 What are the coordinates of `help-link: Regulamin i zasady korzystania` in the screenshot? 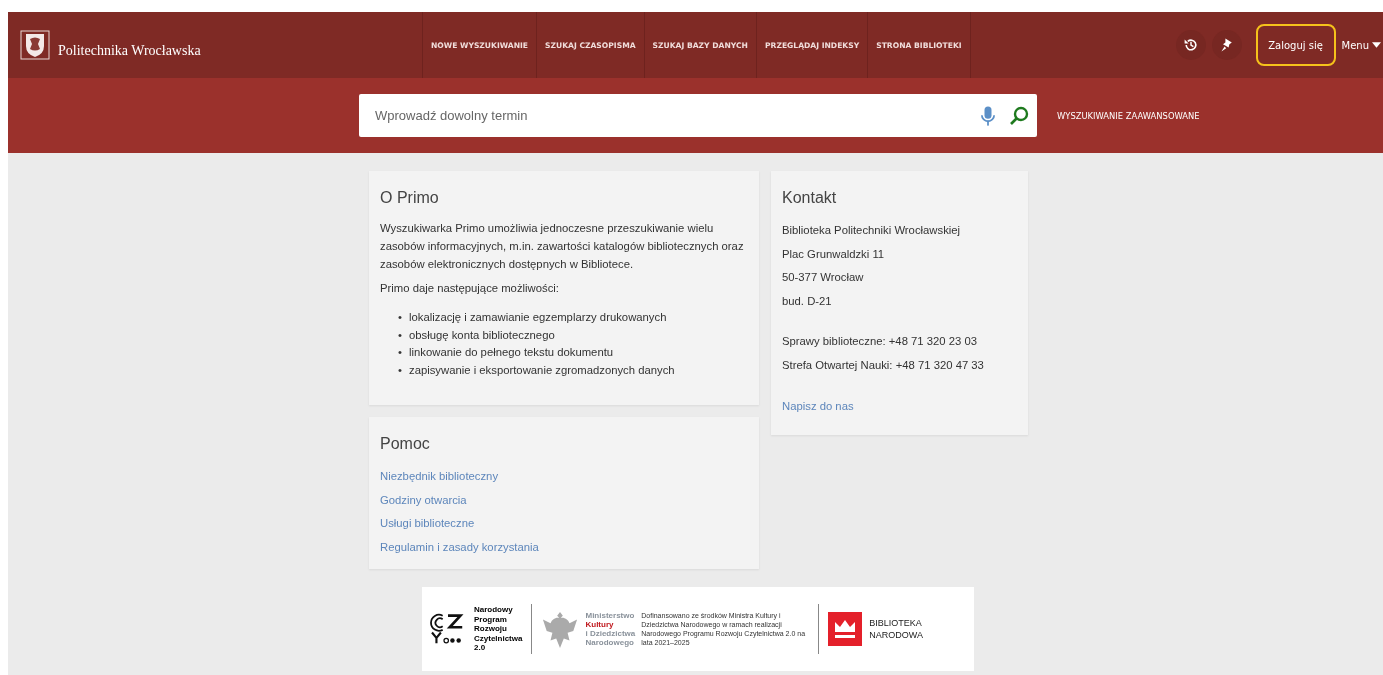 It's located at (564, 547).